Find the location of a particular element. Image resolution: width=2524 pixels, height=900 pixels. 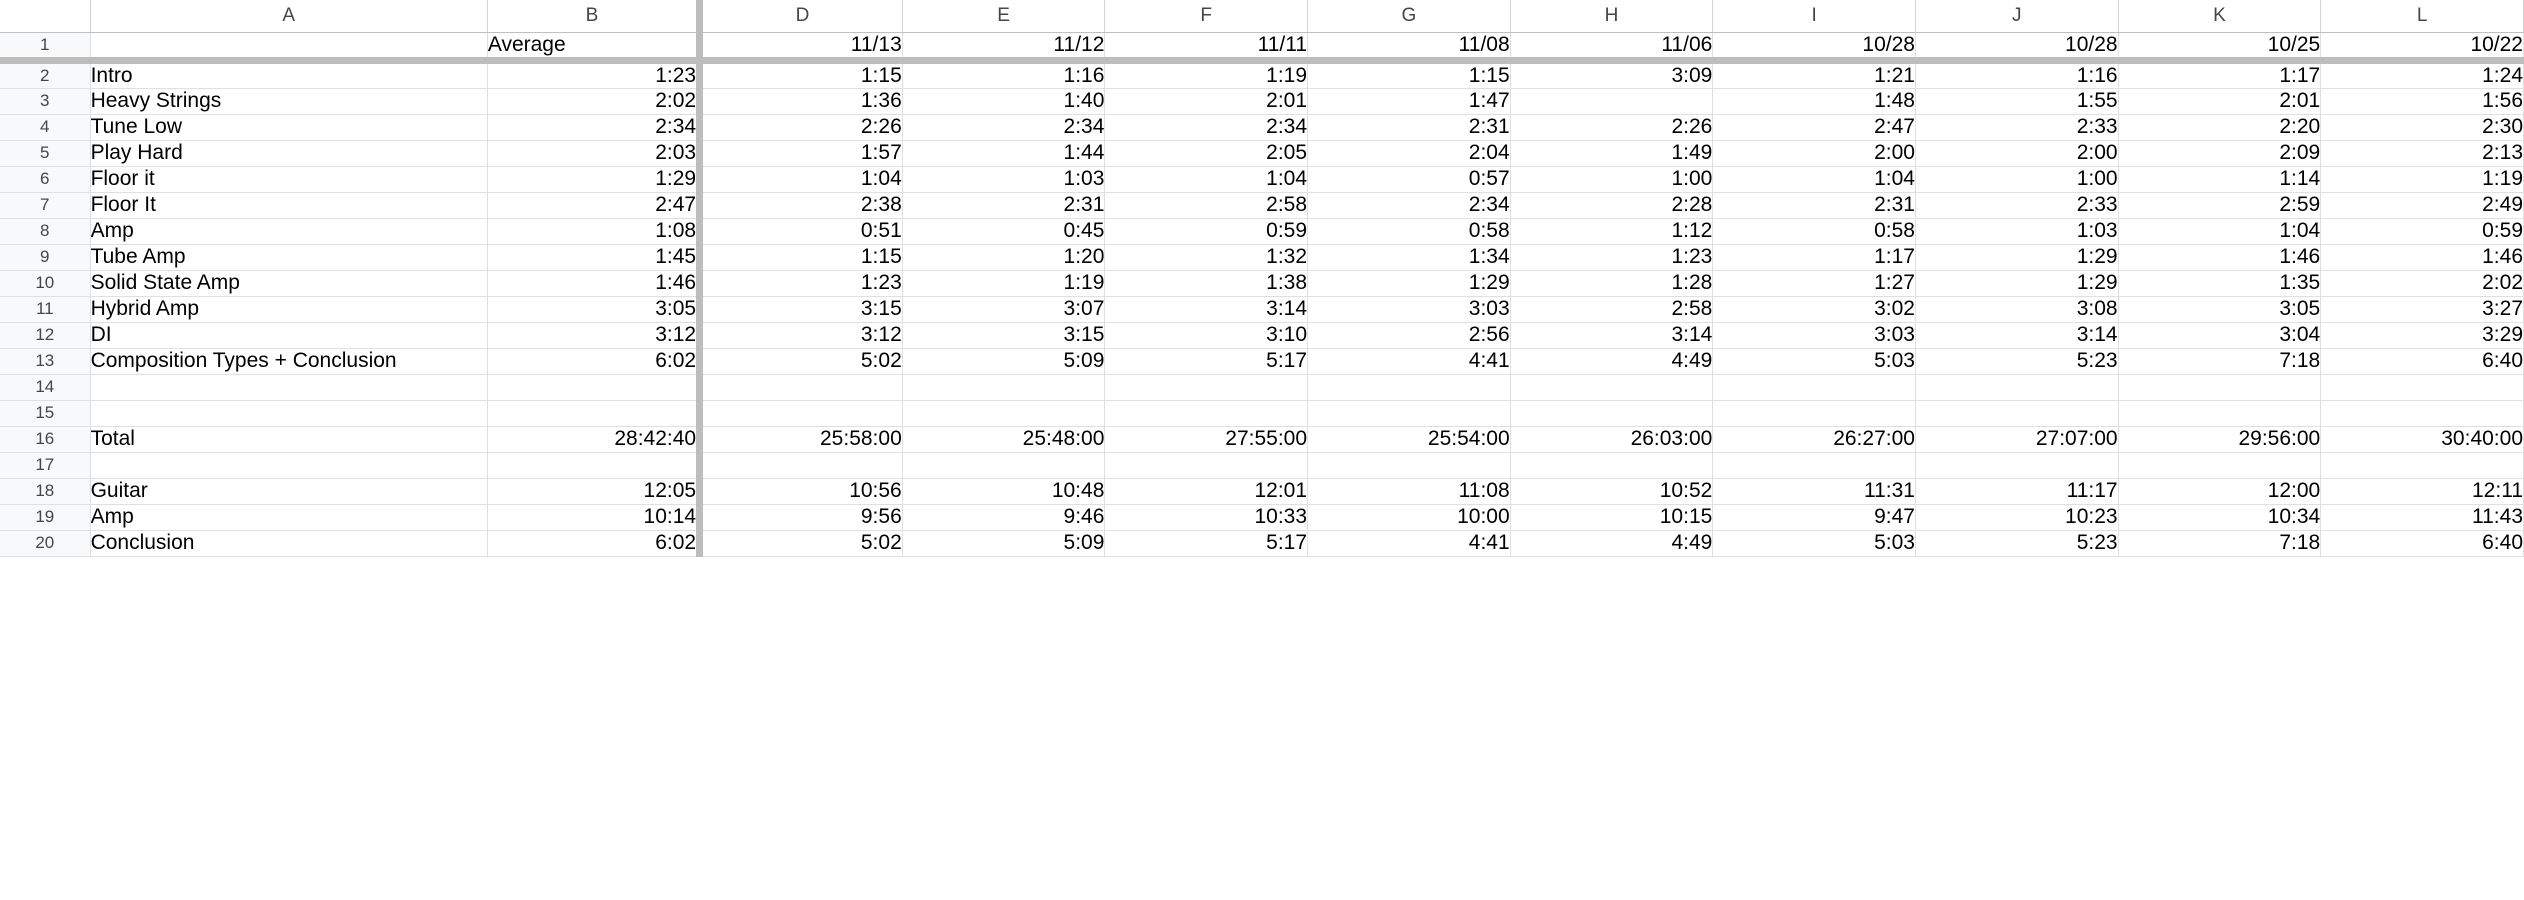

cell-r3-c5 is located at coordinates (1612, 101).